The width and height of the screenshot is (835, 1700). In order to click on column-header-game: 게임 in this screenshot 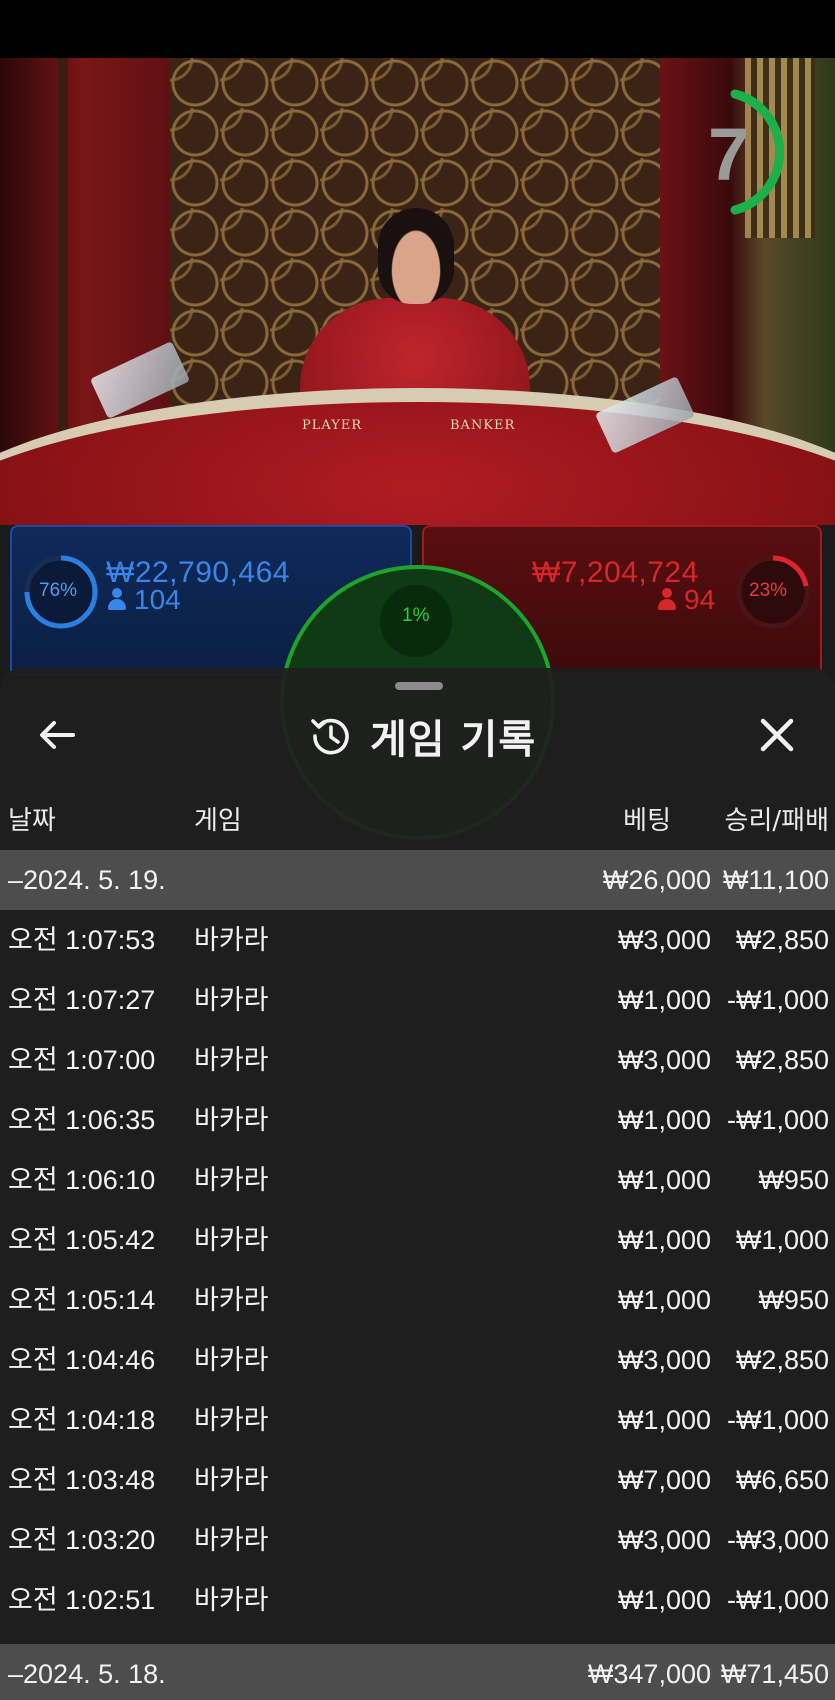, I will do `click(218, 821)`.